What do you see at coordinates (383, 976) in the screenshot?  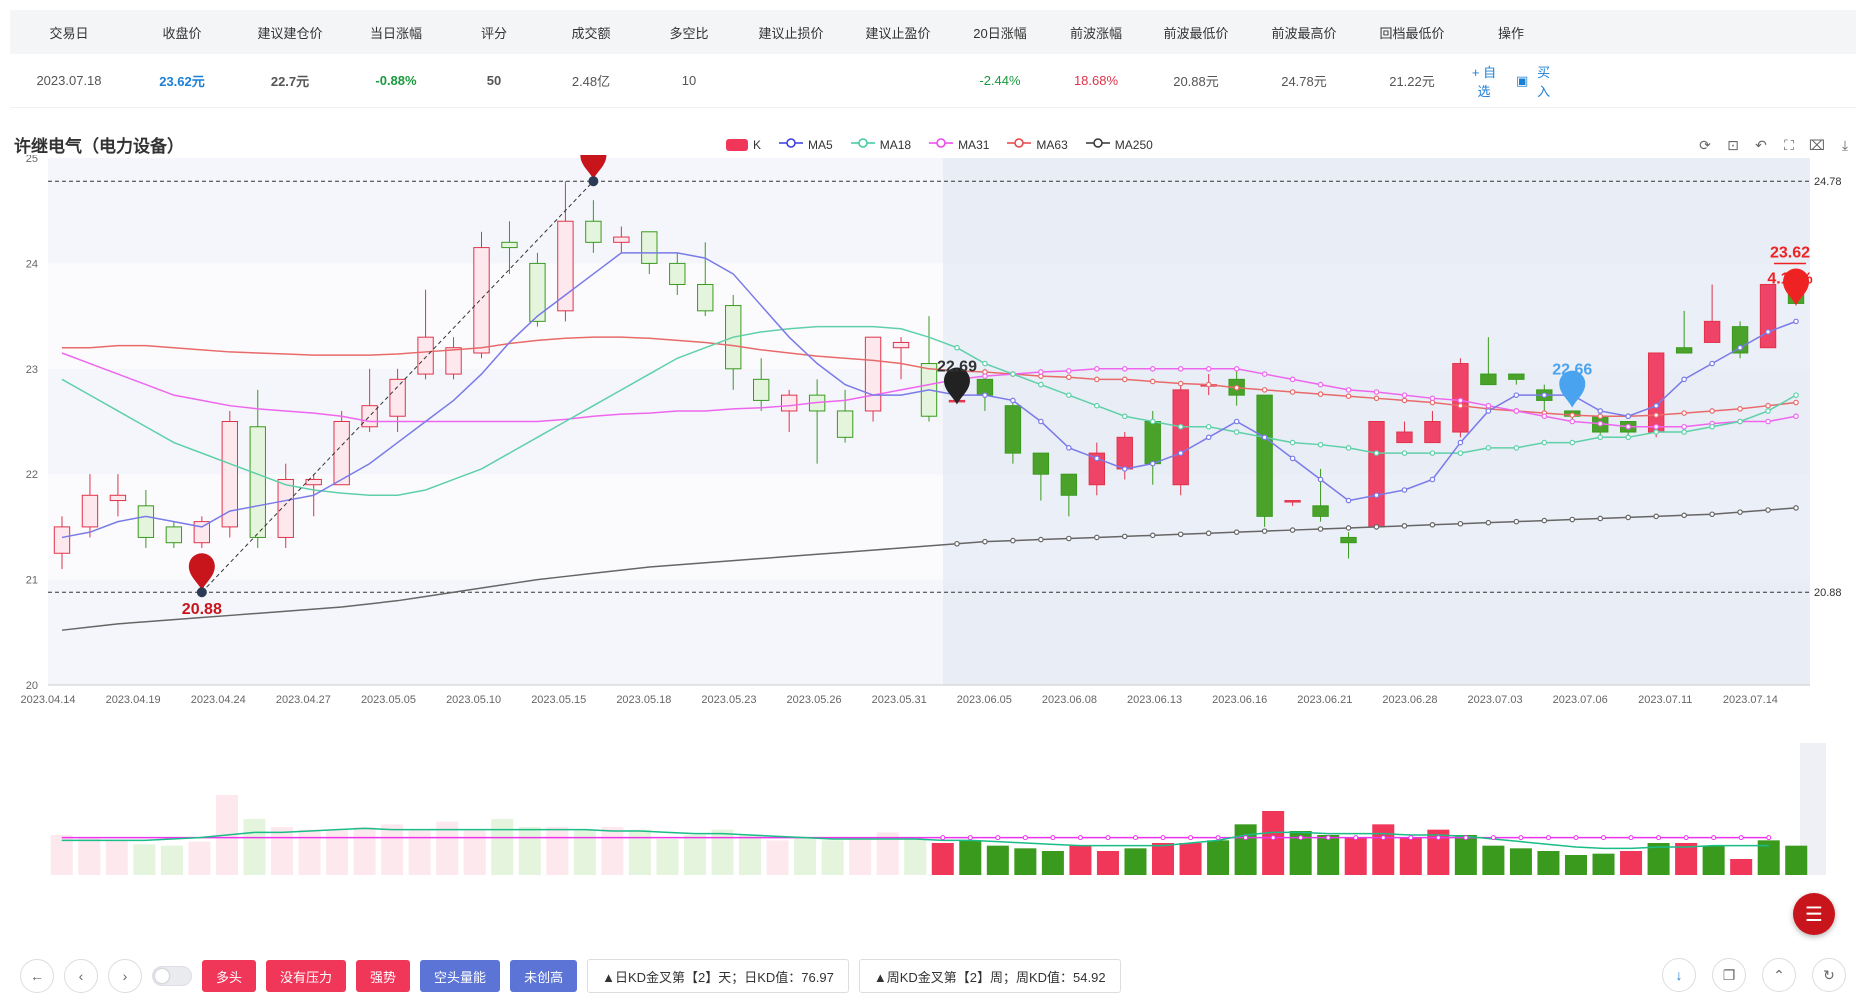 I see `signal-tag: 强势` at bounding box center [383, 976].